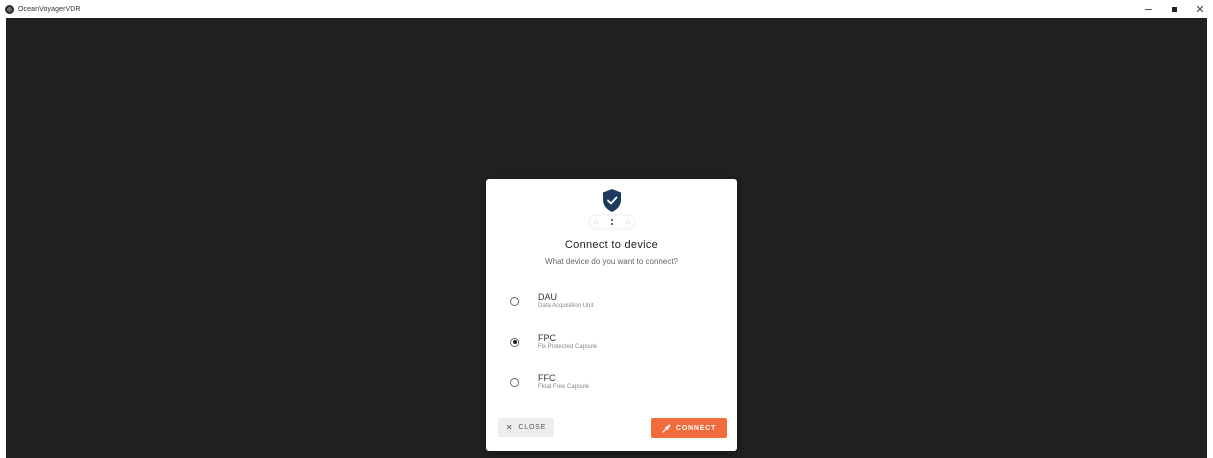 Image resolution: width=1213 pixels, height=458 pixels. What do you see at coordinates (611, 261) in the screenshot?
I see `dialog-subtitle: What device do you want to connect?` at bounding box center [611, 261].